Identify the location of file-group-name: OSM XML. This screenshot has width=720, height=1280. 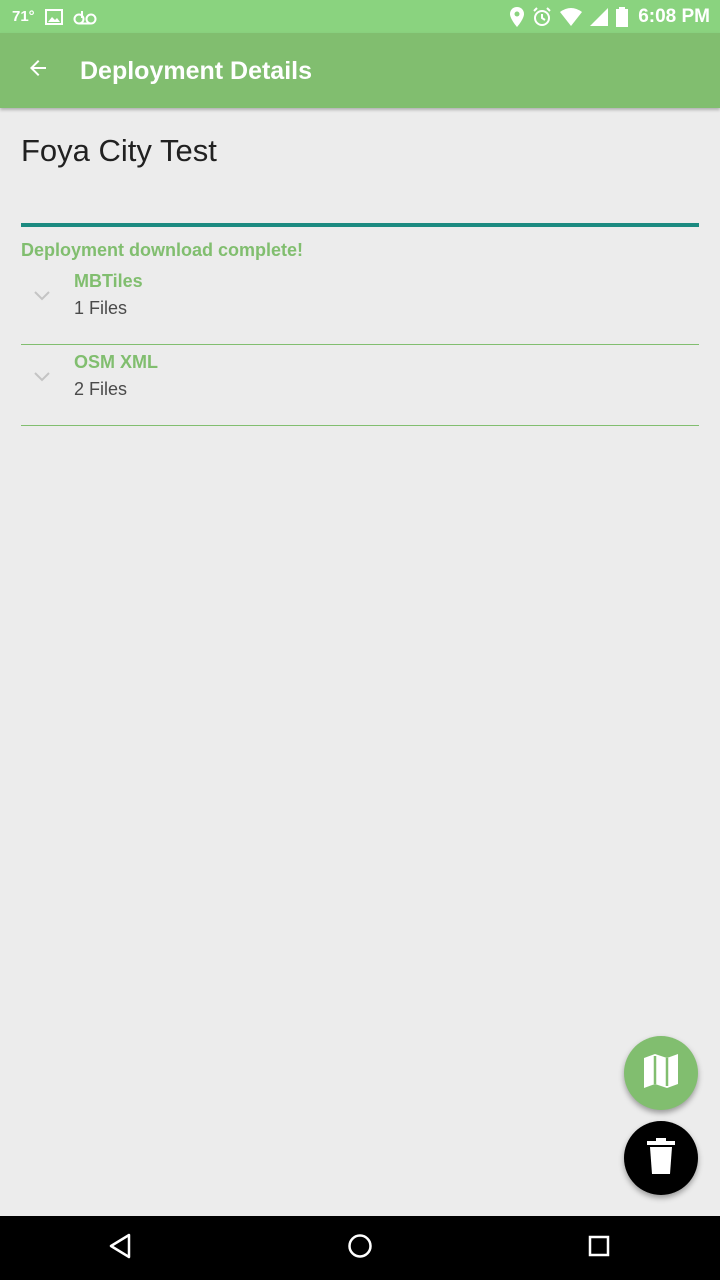
(116, 362).